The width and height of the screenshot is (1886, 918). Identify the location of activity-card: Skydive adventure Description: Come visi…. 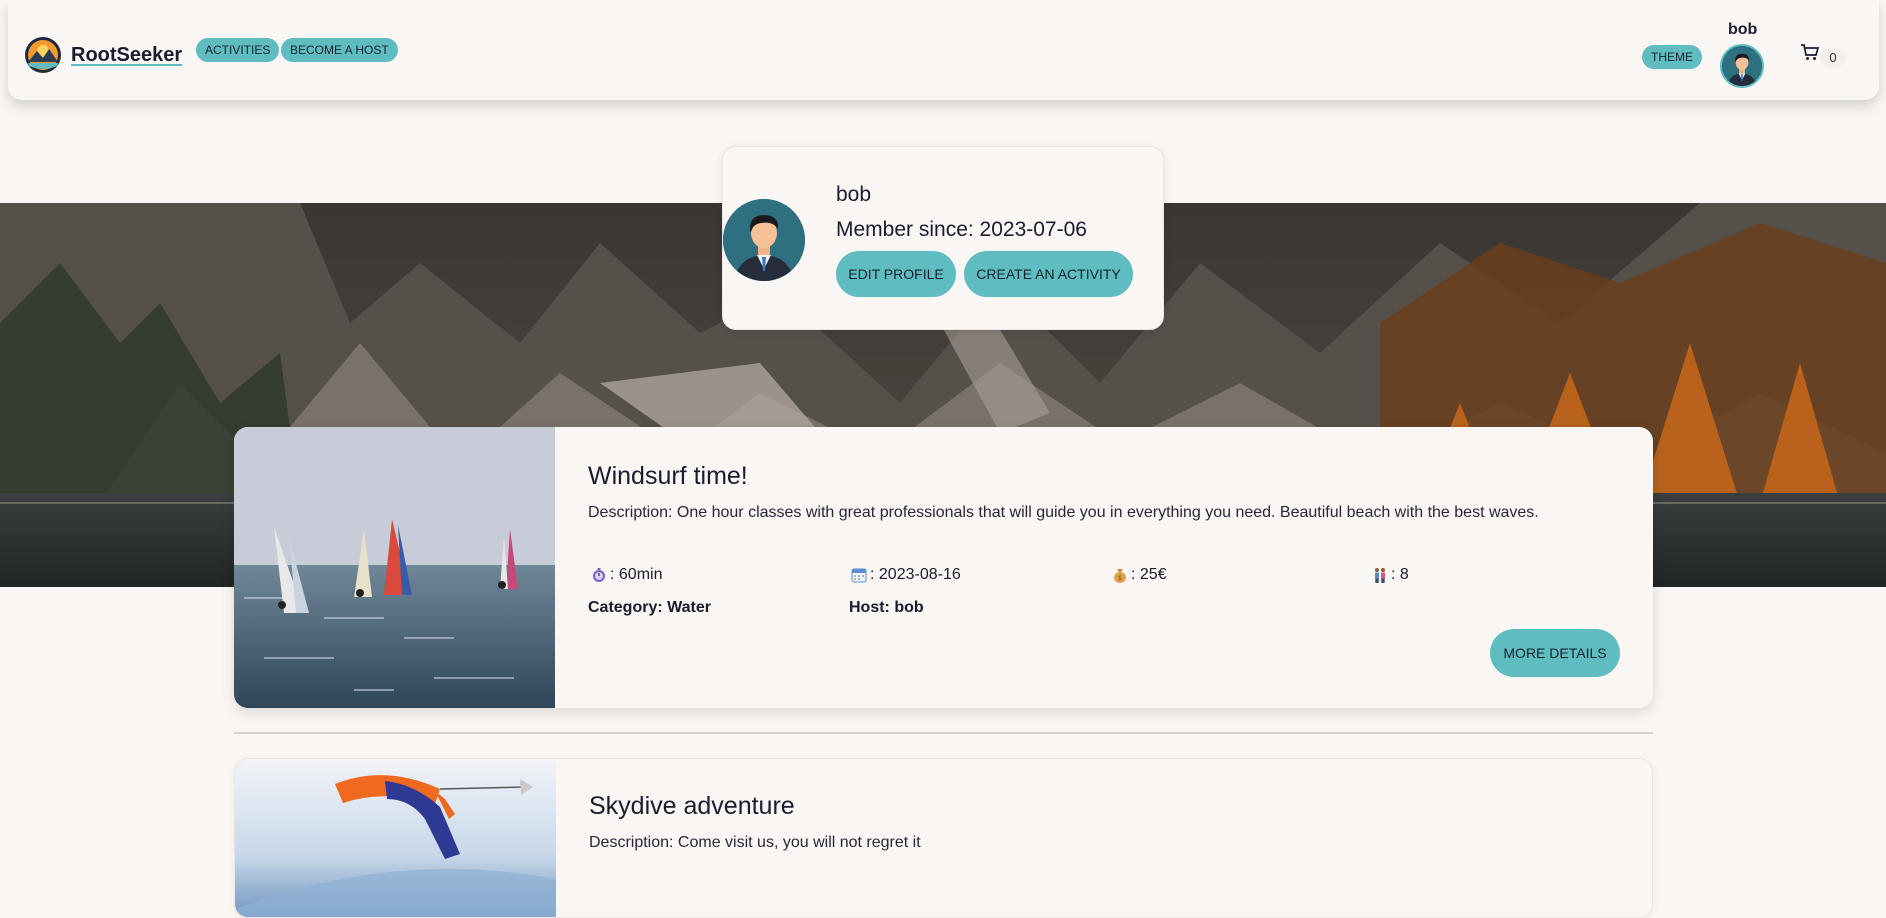
(943, 838).